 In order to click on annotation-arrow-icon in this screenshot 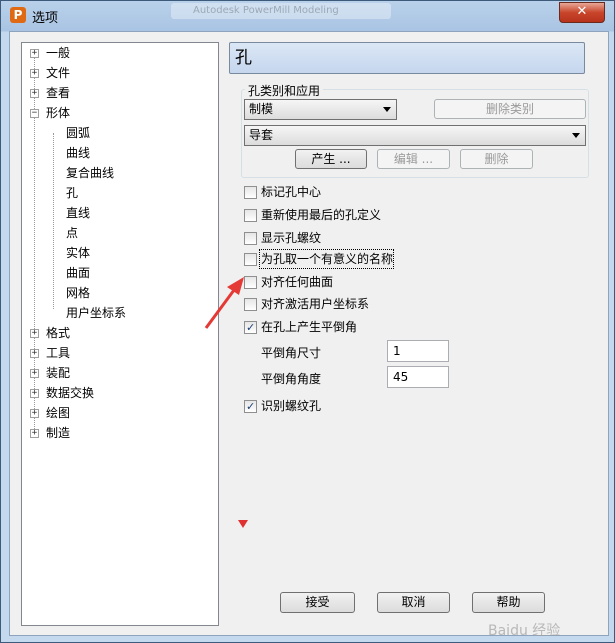, I will do `click(224, 303)`.